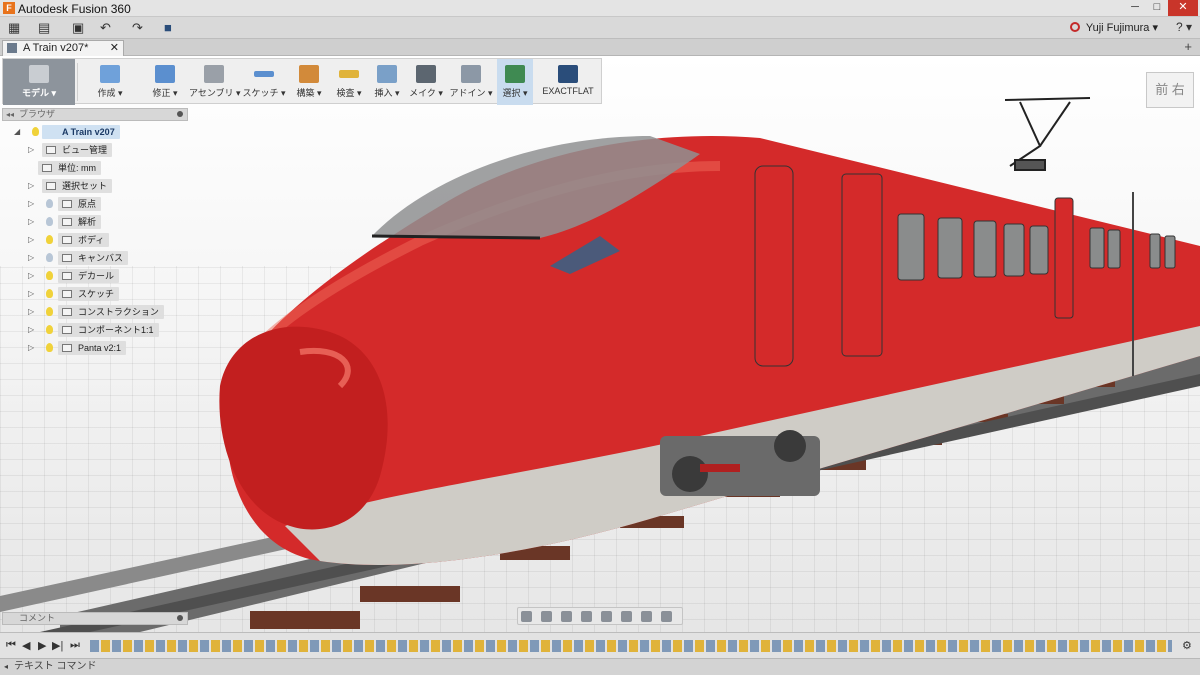 The image size is (1200, 675). What do you see at coordinates (349, 74) in the screenshot?
I see `inspect-measure-icon` at bounding box center [349, 74].